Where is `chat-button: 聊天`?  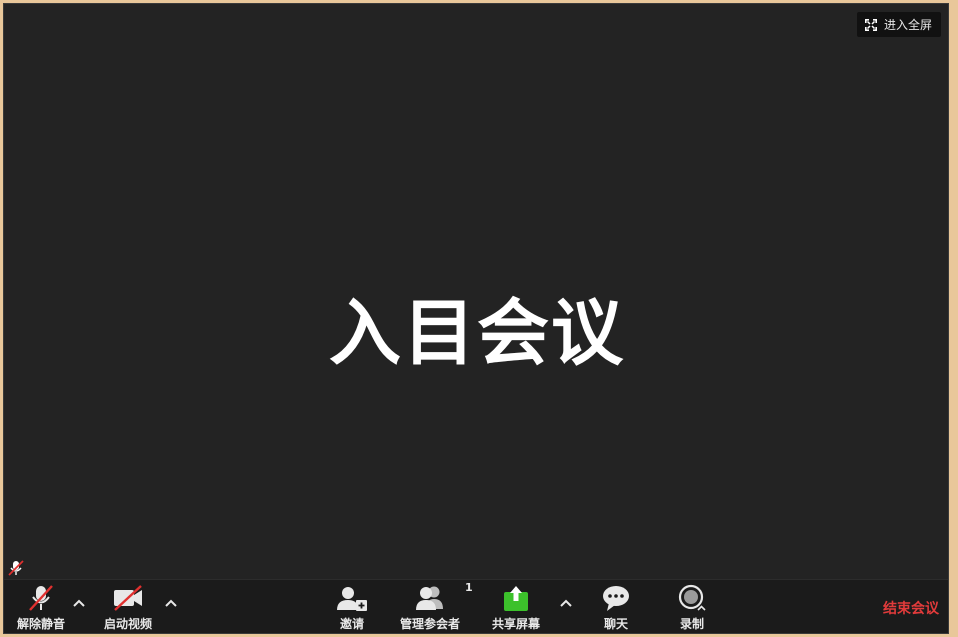 chat-button: 聊天 is located at coordinates (616, 608).